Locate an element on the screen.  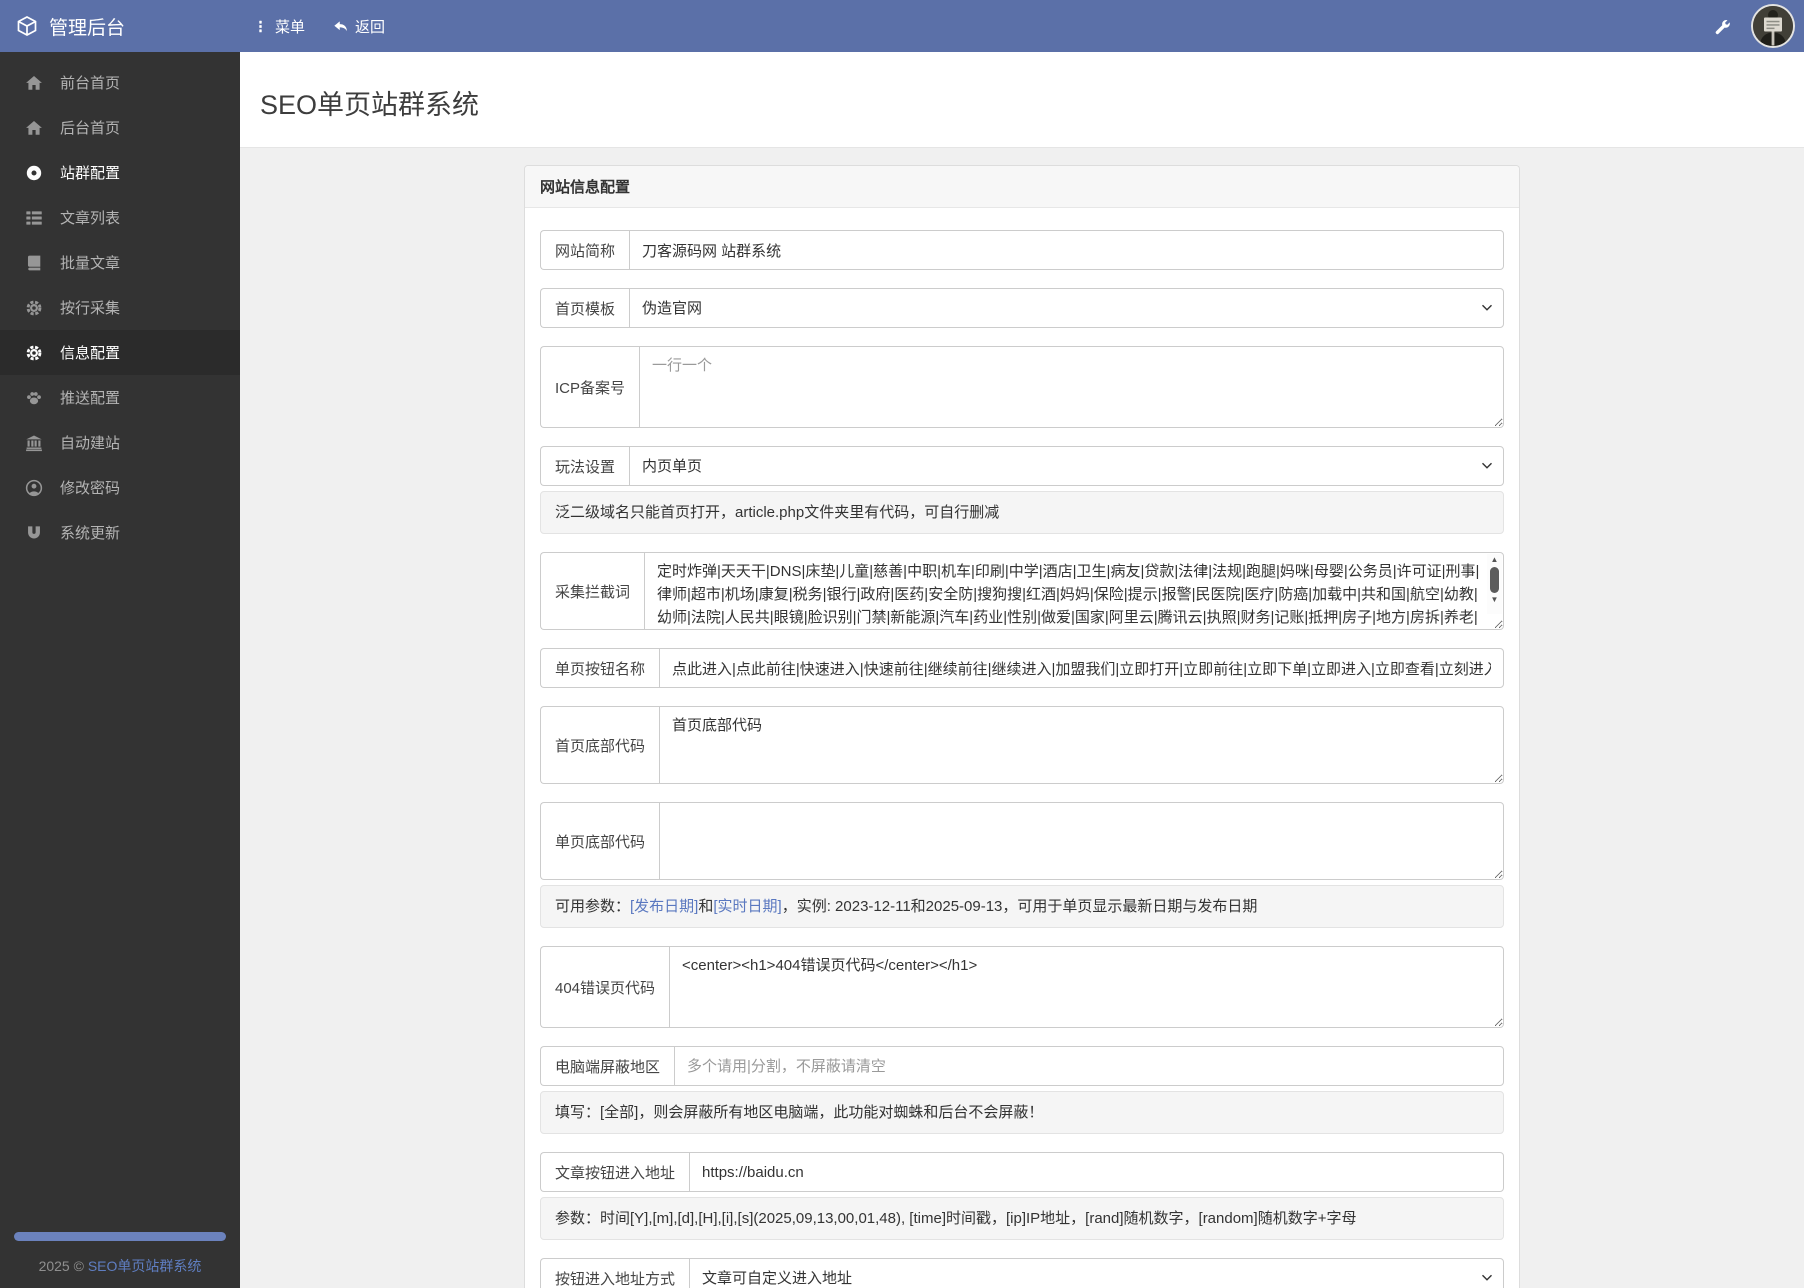
sidebar-item-system-update: 系统更新 is located at coordinates (120, 532).